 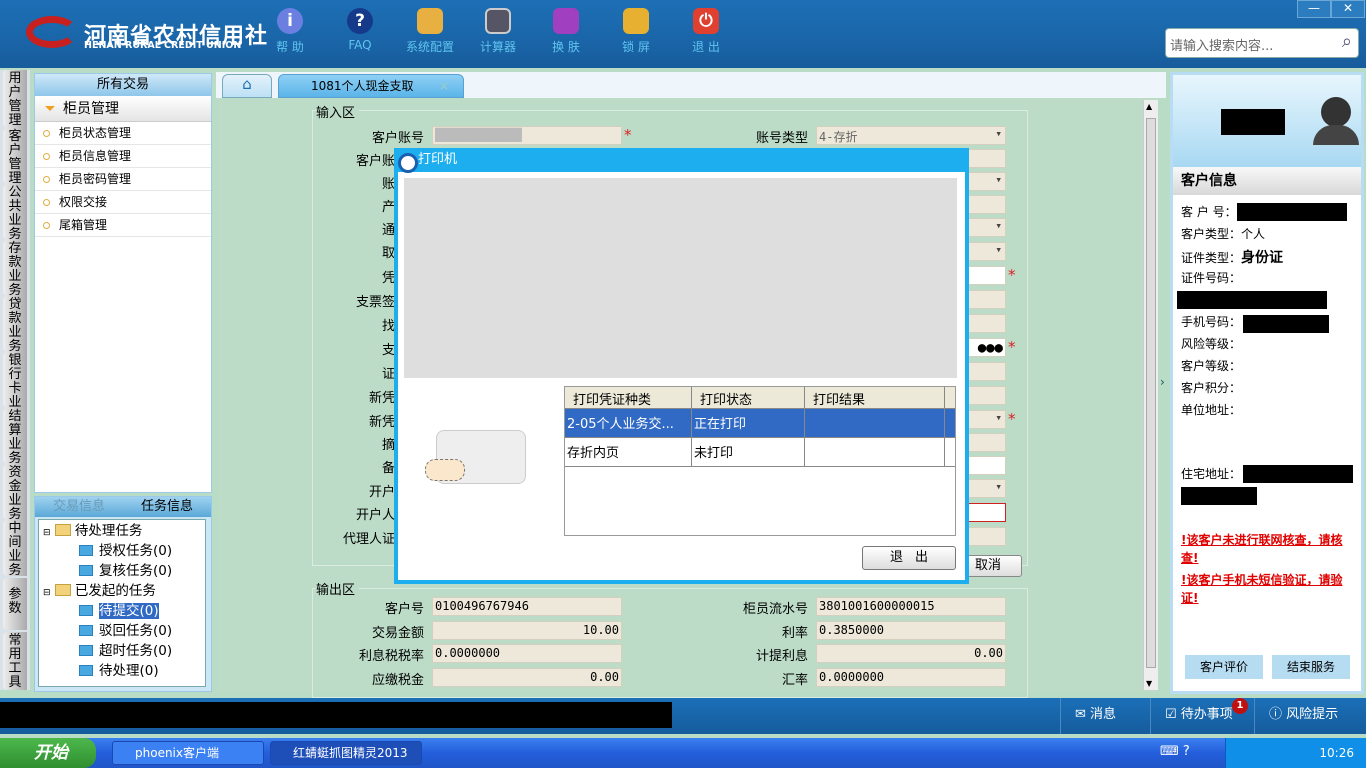 What do you see at coordinates (290, 21) in the screenshot?
I see `info-icon: i` at bounding box center [290, 21].